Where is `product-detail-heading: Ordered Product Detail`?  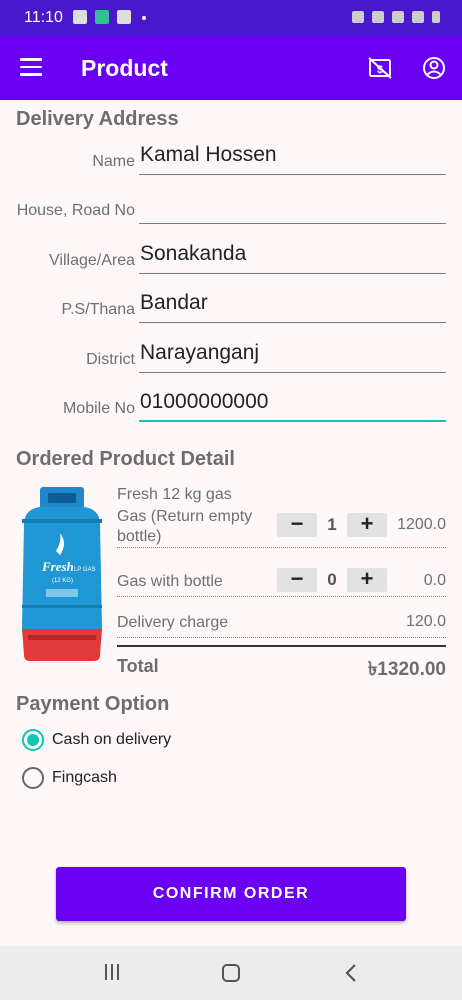 product-detail-heading: Ordered Product Detail is located at coordinates (125, 459).